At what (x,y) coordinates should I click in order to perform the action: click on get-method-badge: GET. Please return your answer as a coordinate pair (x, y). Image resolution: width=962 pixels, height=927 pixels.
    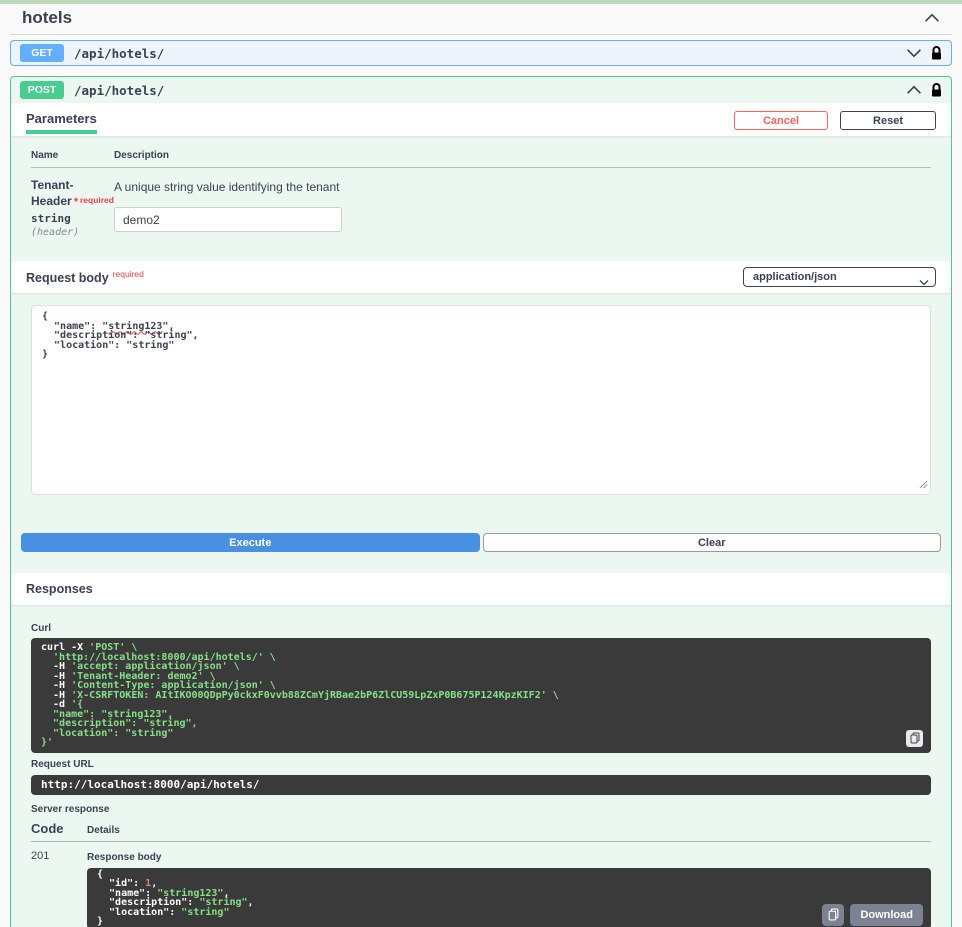
    Looking at the image, I should click on (42, 53).